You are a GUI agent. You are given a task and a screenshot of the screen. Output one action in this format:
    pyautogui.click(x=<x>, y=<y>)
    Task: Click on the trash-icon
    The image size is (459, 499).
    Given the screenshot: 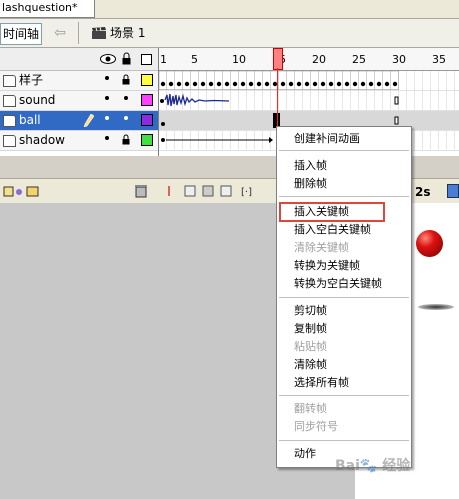 What is the action you would take?
    pyautogui.click(x=141, y=190)
    